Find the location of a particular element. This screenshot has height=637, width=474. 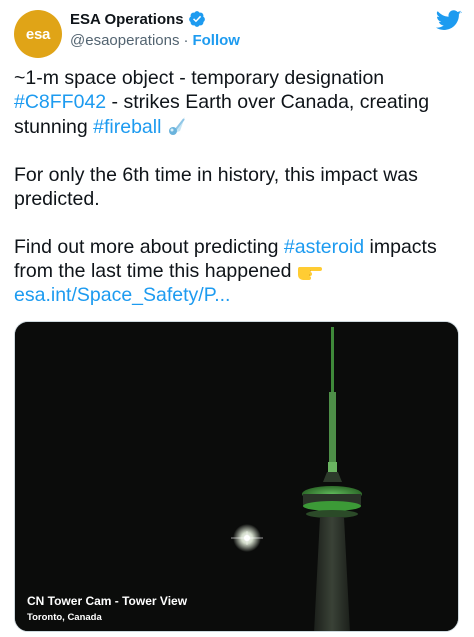

avatar: esa is located at coordinates (38, 34).